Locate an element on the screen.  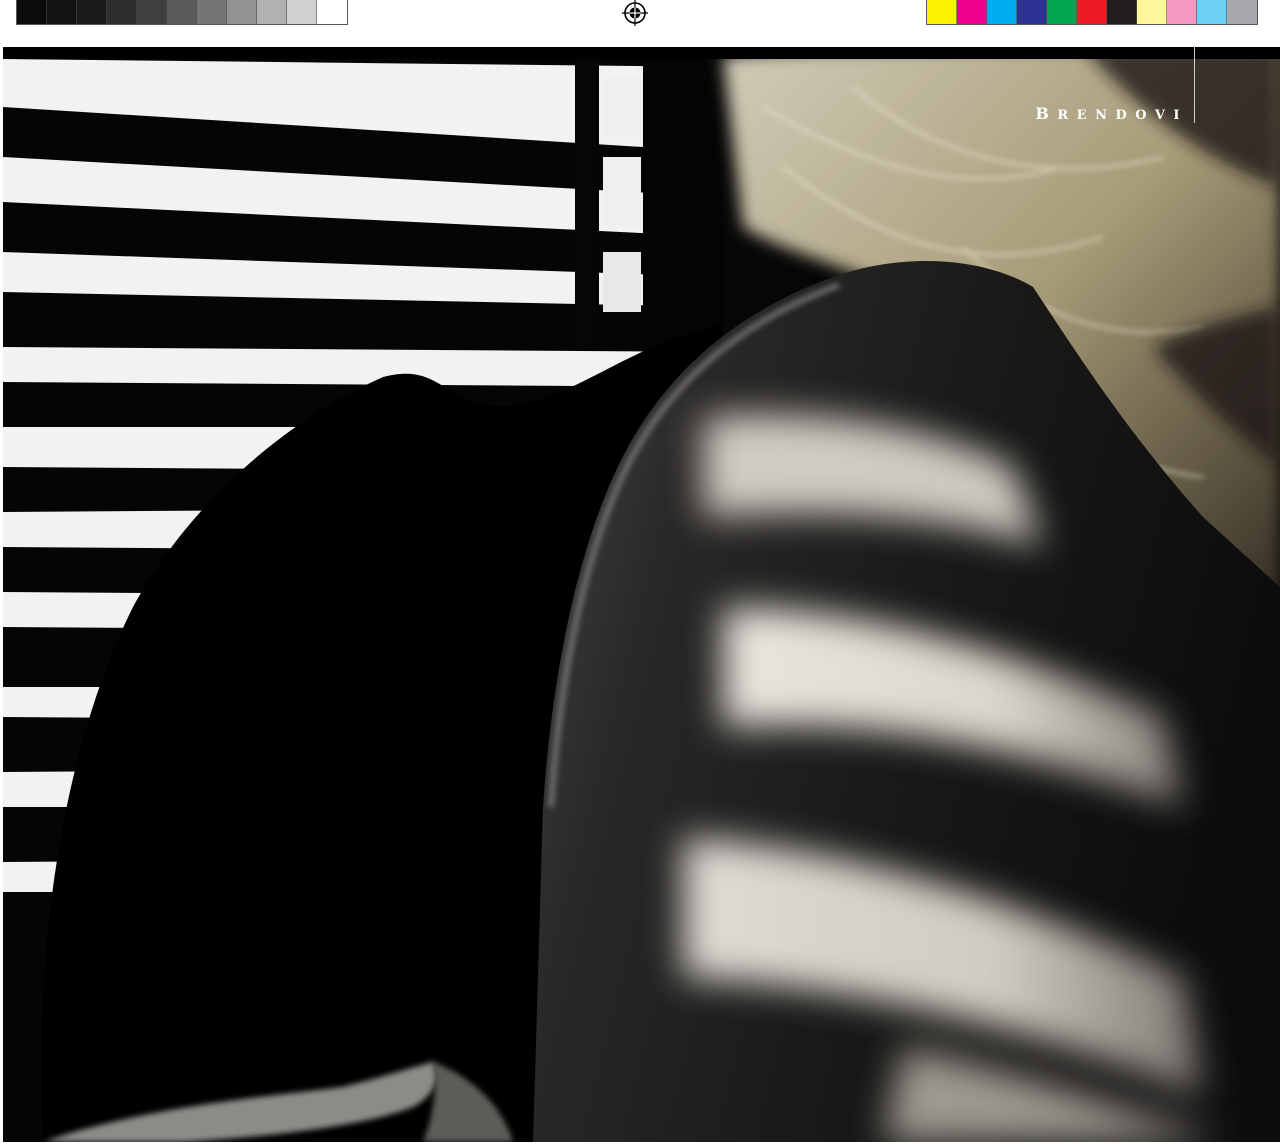
section-label-initial: B is located at coordinates (1046, 113).